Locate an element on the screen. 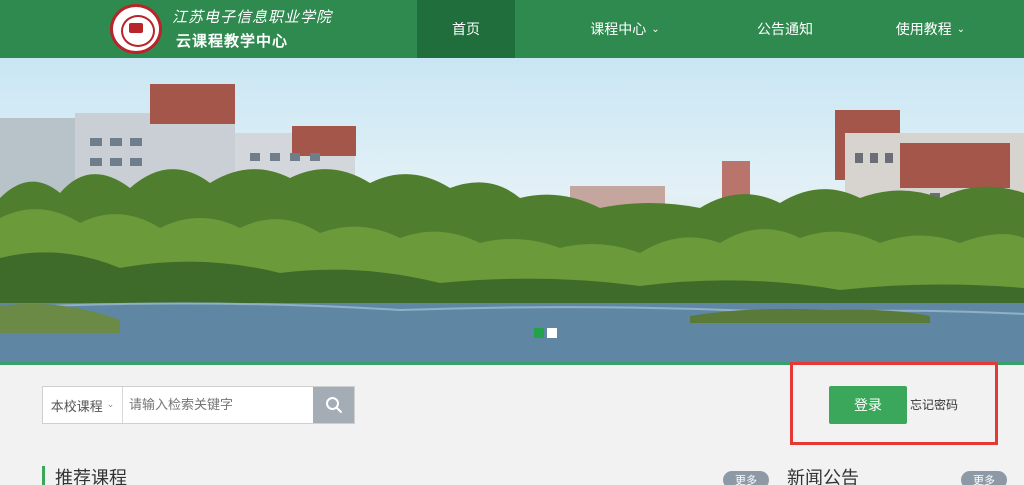 This screenshot has width=1024, height=485. news-more-button: 更多 is located at coordinates (984, 478).